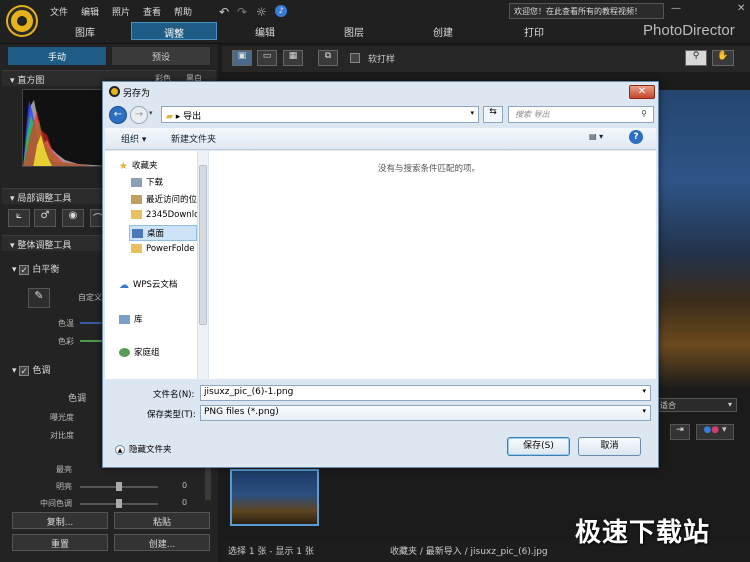 The width and height of the screenshot is (750, 562). Describe the element at coordinates (174, 395) in the screenshot. I see `filename-label: 文件名(N):` at that location.